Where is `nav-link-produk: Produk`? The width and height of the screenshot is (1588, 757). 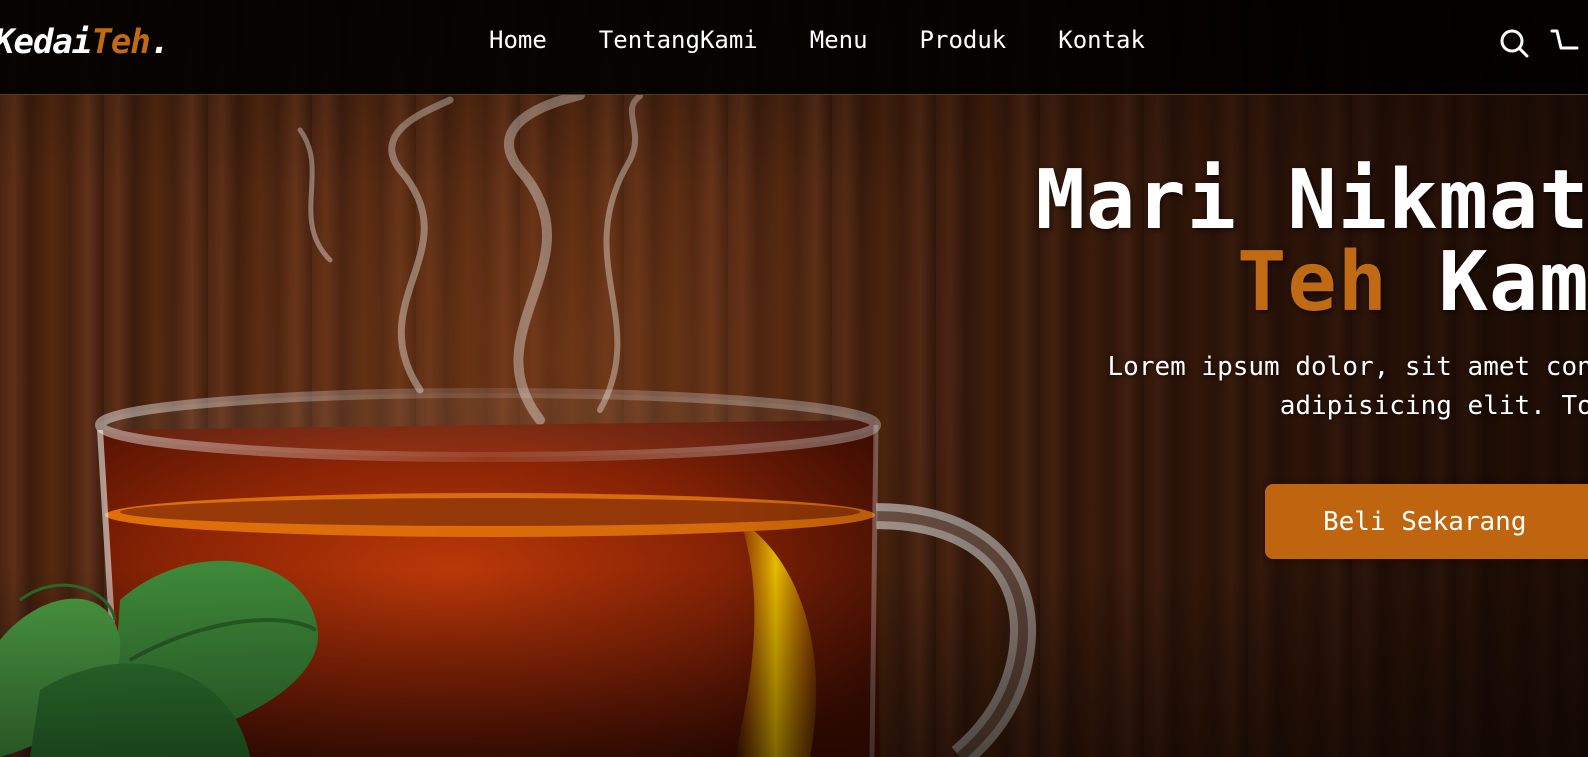
nav-link-produk: Produk is located at coordinates (963, 40).